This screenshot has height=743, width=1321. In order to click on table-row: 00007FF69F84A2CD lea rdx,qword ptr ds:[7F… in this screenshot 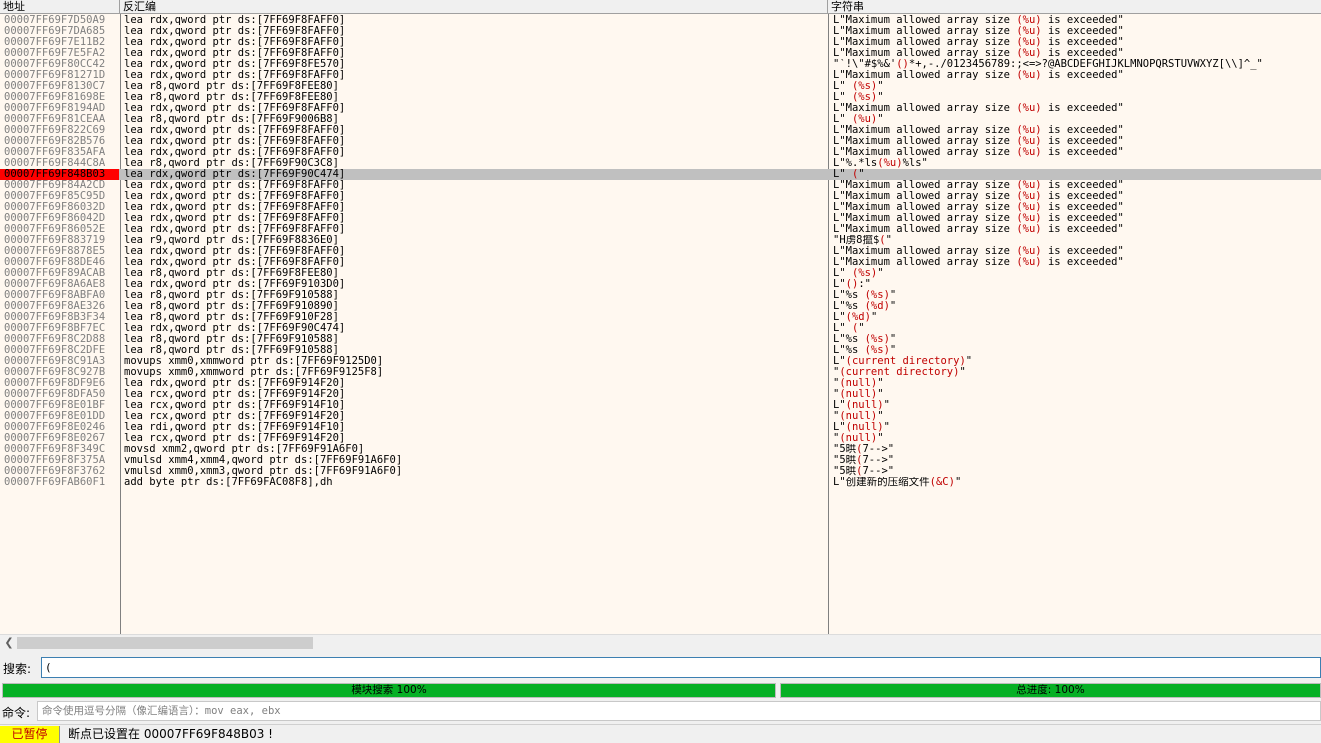, I will do `click(660, 185)`.